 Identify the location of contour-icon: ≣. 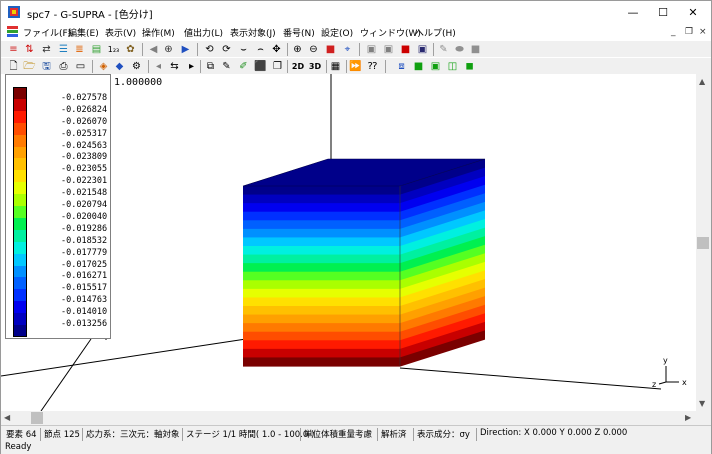
(79, 49).